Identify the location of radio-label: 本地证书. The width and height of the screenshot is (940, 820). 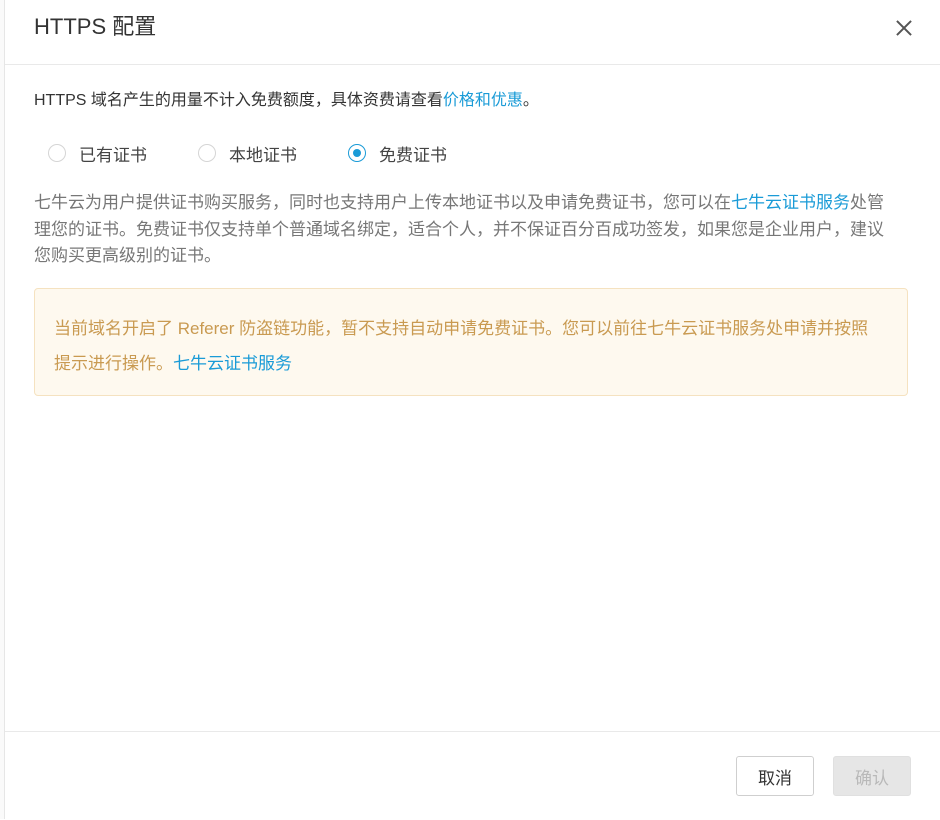
(263, 155).